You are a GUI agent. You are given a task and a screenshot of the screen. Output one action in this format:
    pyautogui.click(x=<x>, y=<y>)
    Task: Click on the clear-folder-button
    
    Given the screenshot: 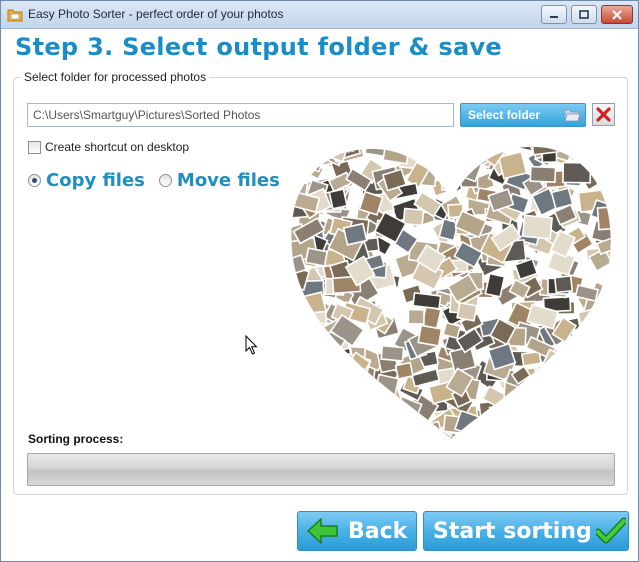 What is the action you would take?
    pyautogui.click(x=603, y=114)
    